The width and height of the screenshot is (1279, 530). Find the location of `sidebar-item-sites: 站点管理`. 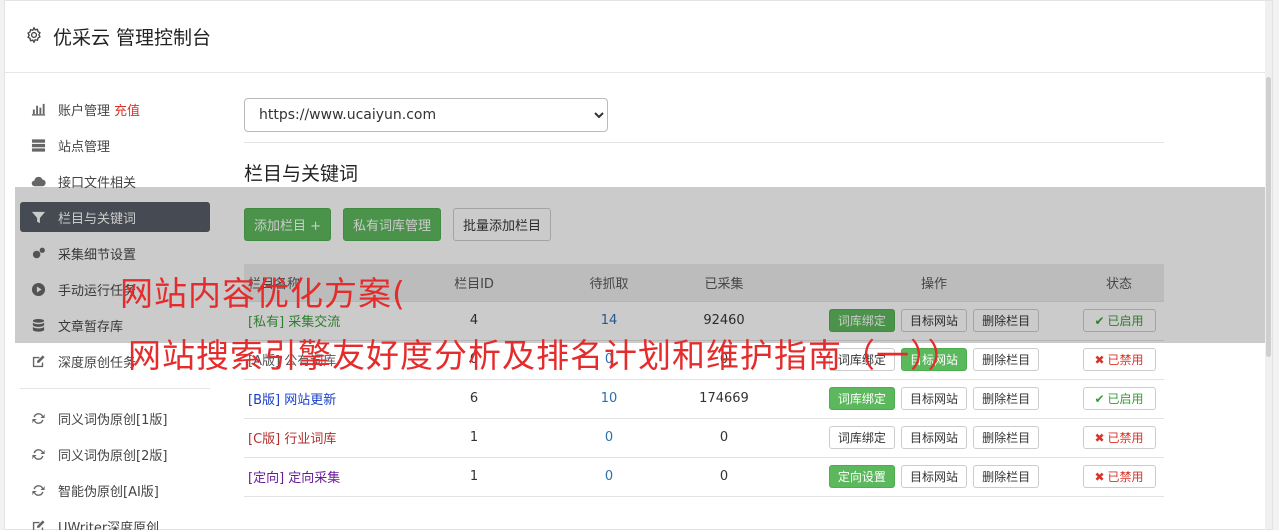

sidebar-item-sites: 站点管理 is located at coordinates (115, 145).